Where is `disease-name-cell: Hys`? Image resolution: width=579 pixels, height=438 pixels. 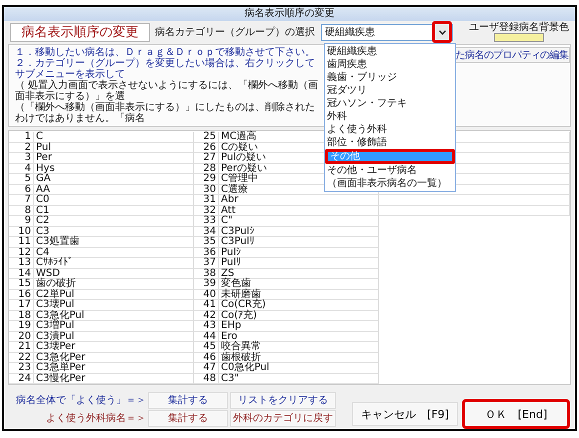 disease-name-cell: Hys is located at coordinates (44, 168).